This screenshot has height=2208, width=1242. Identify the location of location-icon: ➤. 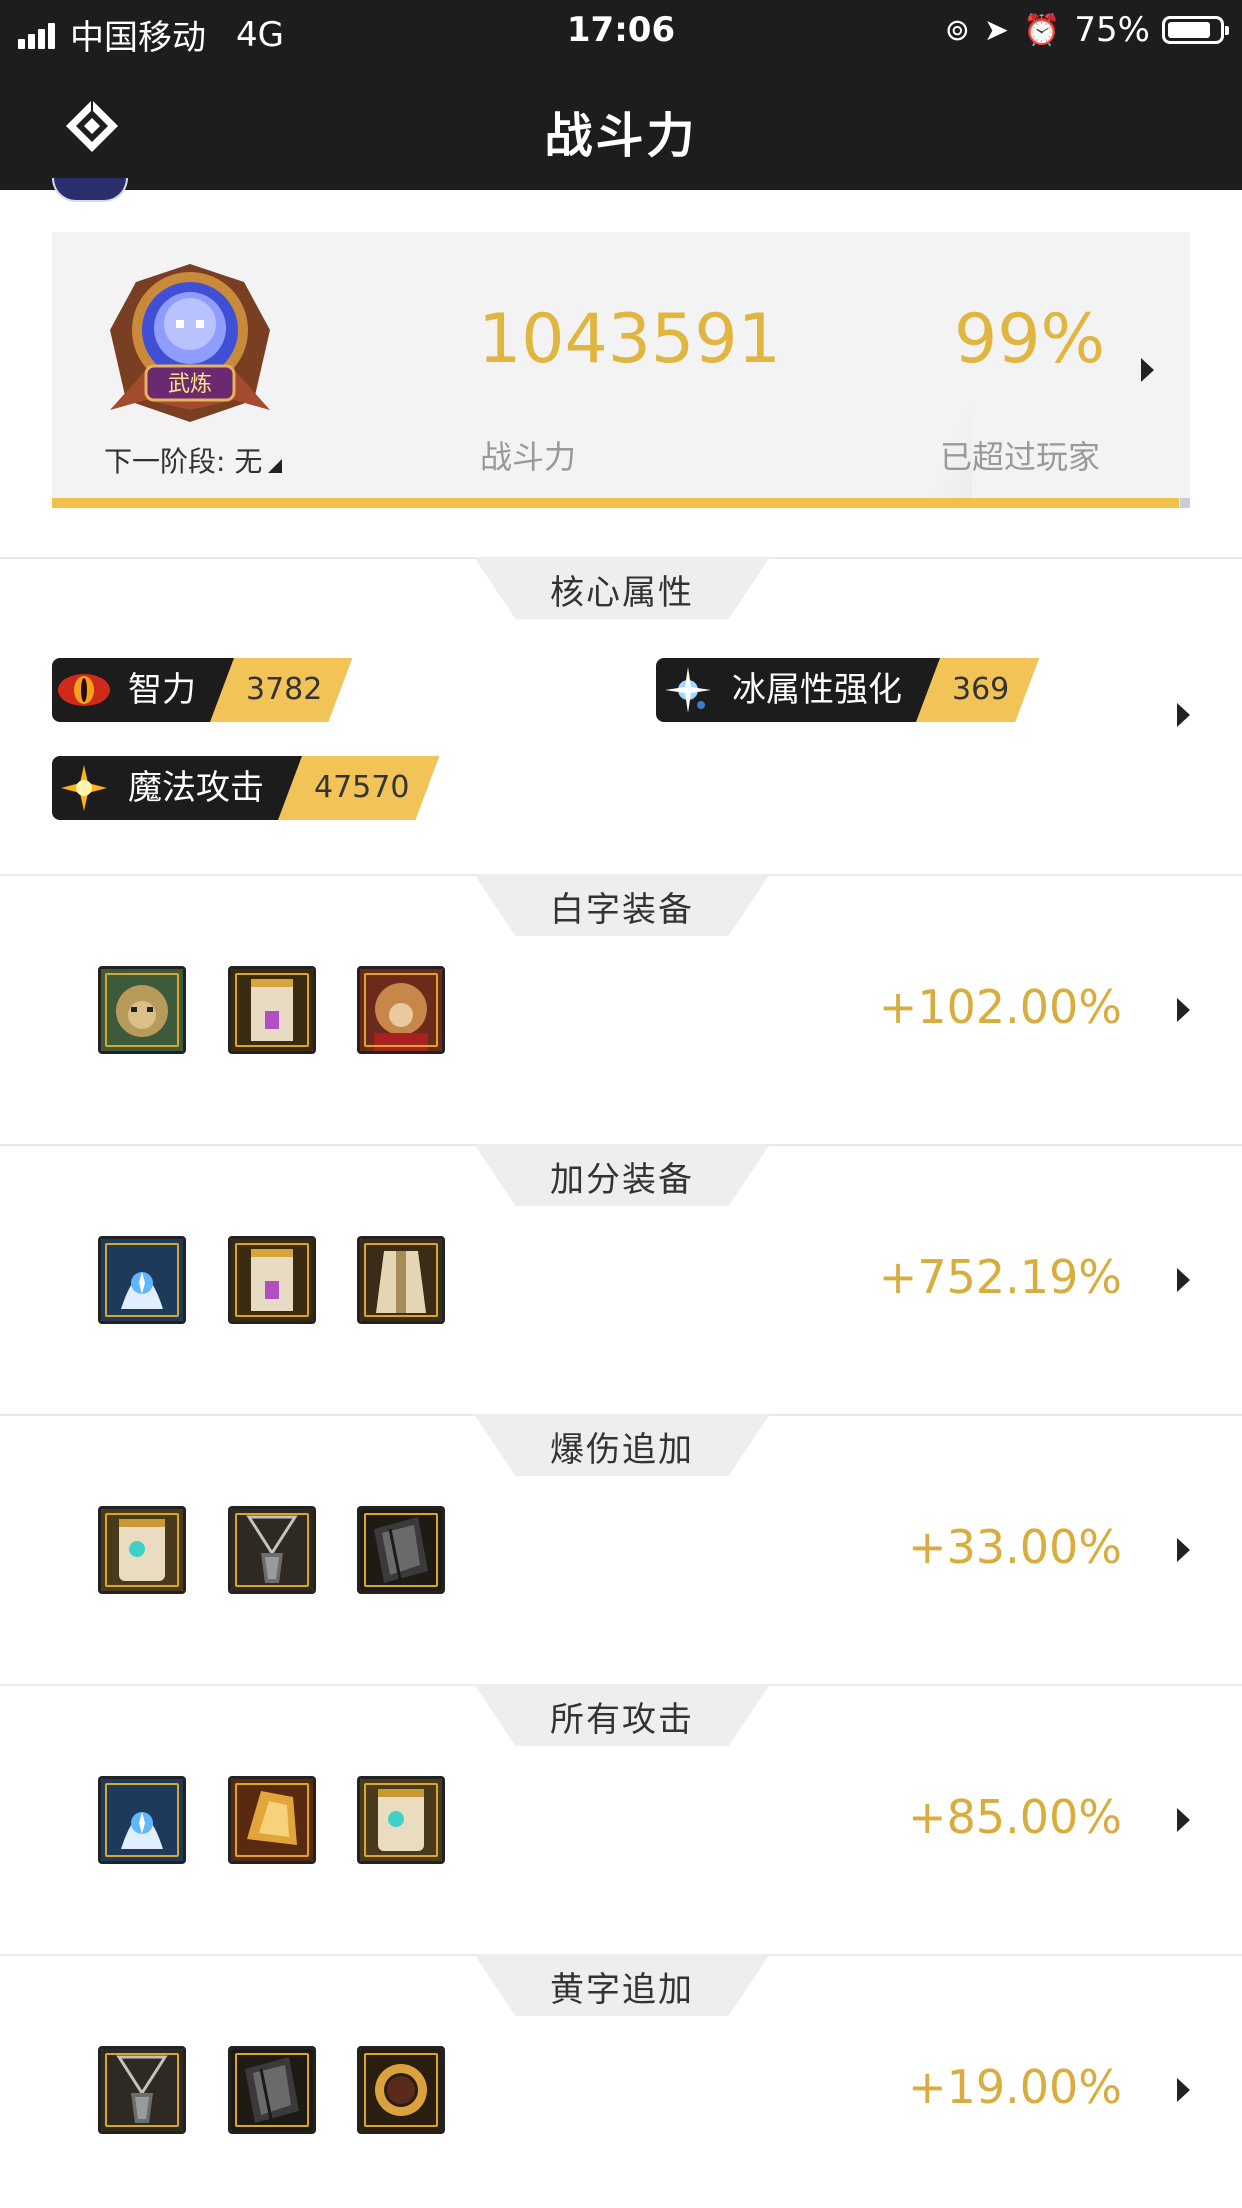
(996, 30).